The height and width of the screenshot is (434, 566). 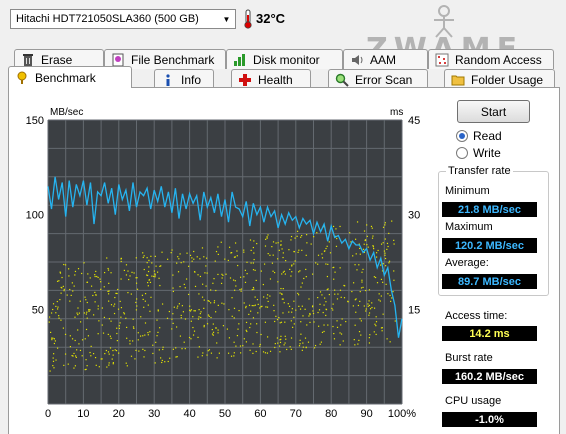 I want to click on write-radio: Write, so click(x=478, y=153).